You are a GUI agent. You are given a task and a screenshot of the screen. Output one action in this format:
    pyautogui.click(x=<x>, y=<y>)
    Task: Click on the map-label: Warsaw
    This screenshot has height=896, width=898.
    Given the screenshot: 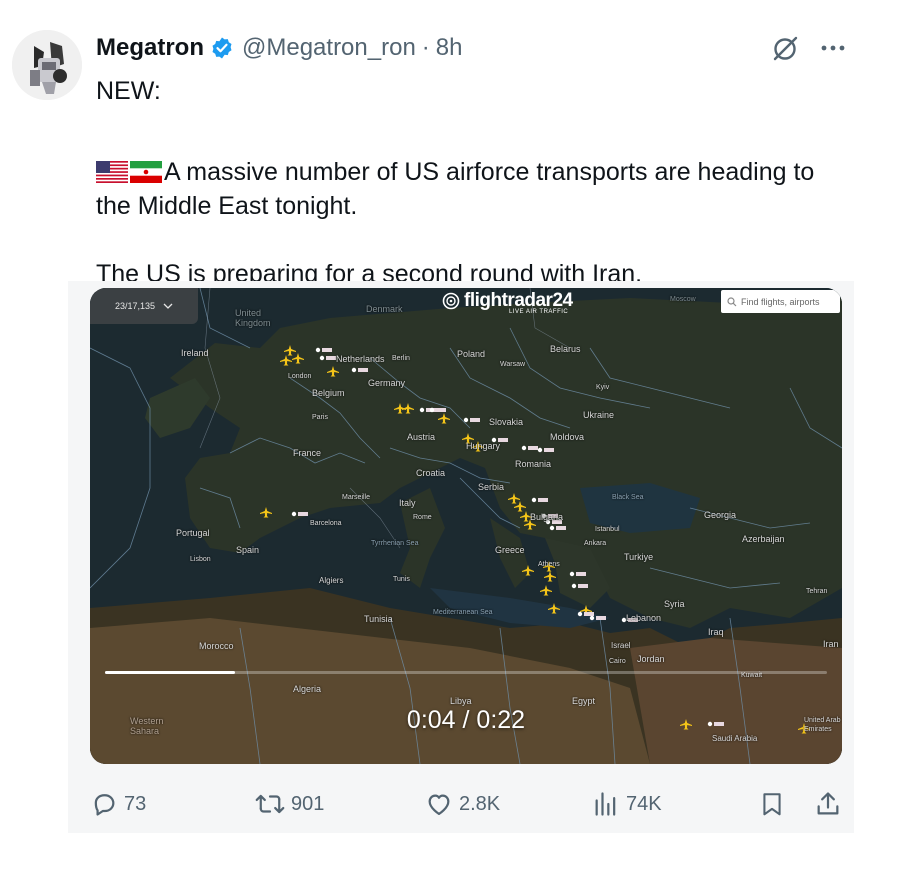 What is the action you would take?
    pyautogui.click(x=513, y=364)
    